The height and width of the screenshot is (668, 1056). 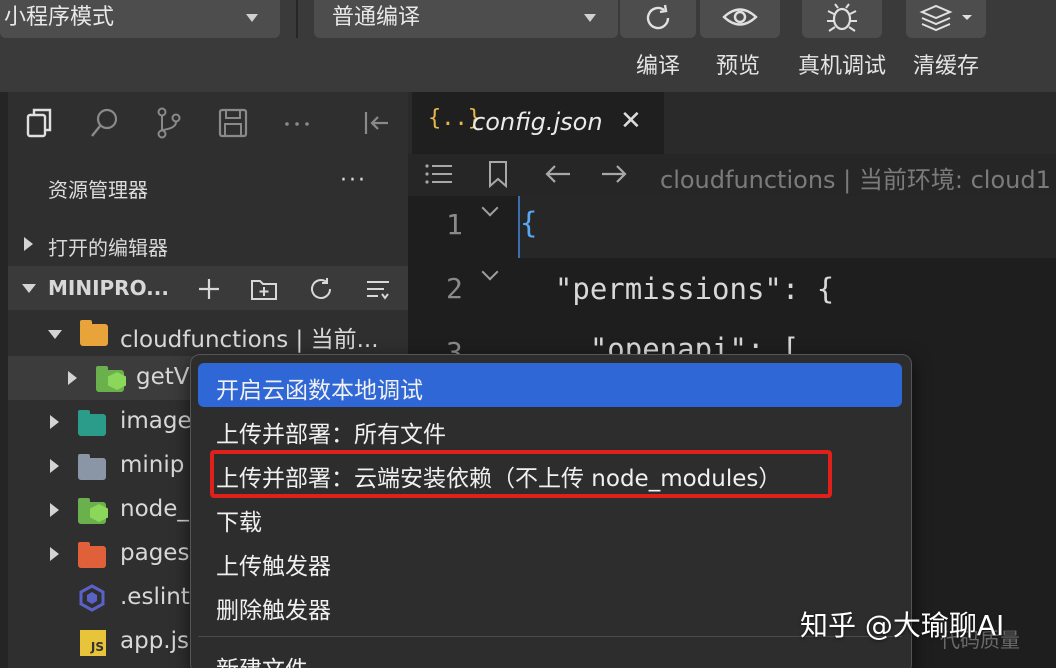 I want to click on bug-icon, so click(x=842, y=17).